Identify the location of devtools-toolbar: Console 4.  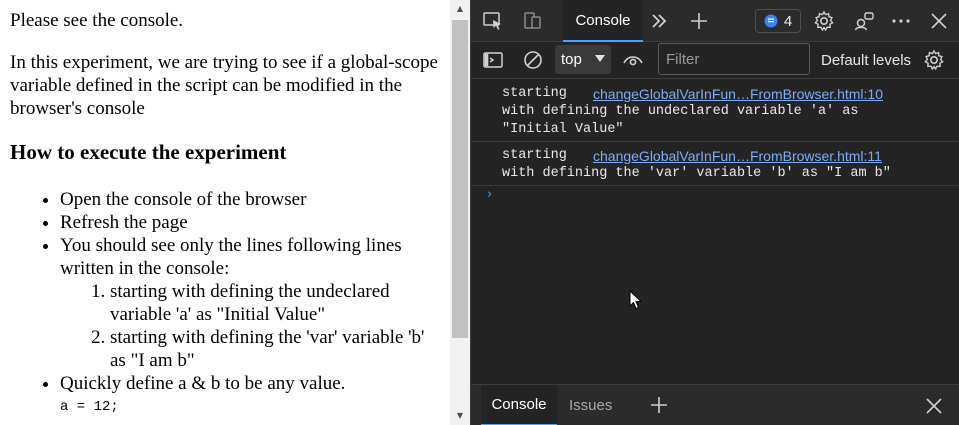
(715, 21).